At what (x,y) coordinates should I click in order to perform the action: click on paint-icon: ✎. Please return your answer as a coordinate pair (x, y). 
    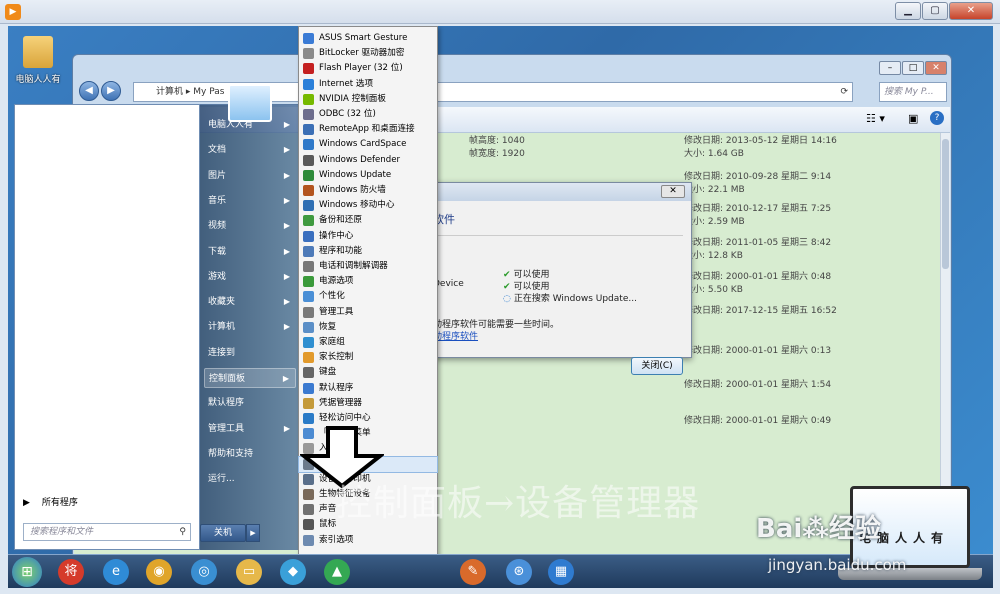
    Looking at the image, I should click on (473, 572).